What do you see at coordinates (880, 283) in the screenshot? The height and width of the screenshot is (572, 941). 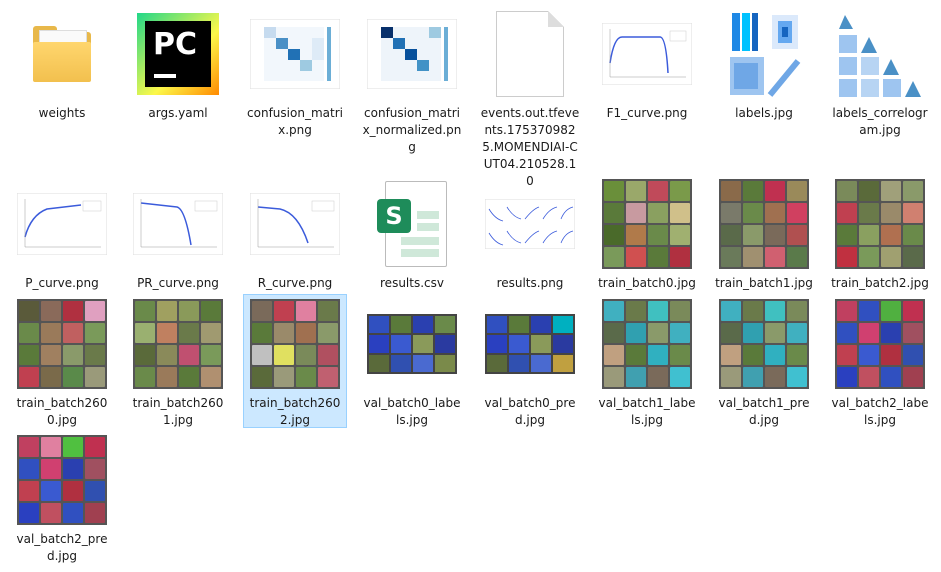 I see `file-name: train_batch2.jpg` at bounding box center [880, 283].